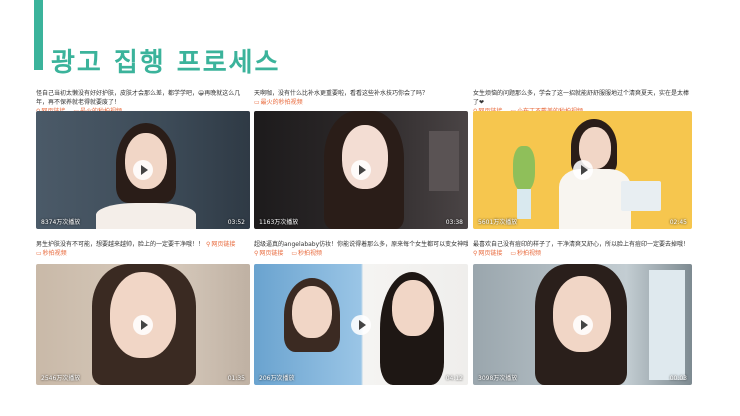 The width and height of the screenshot is (740, 416). I want to click on video-duration: 01:35, so click(236, 378).